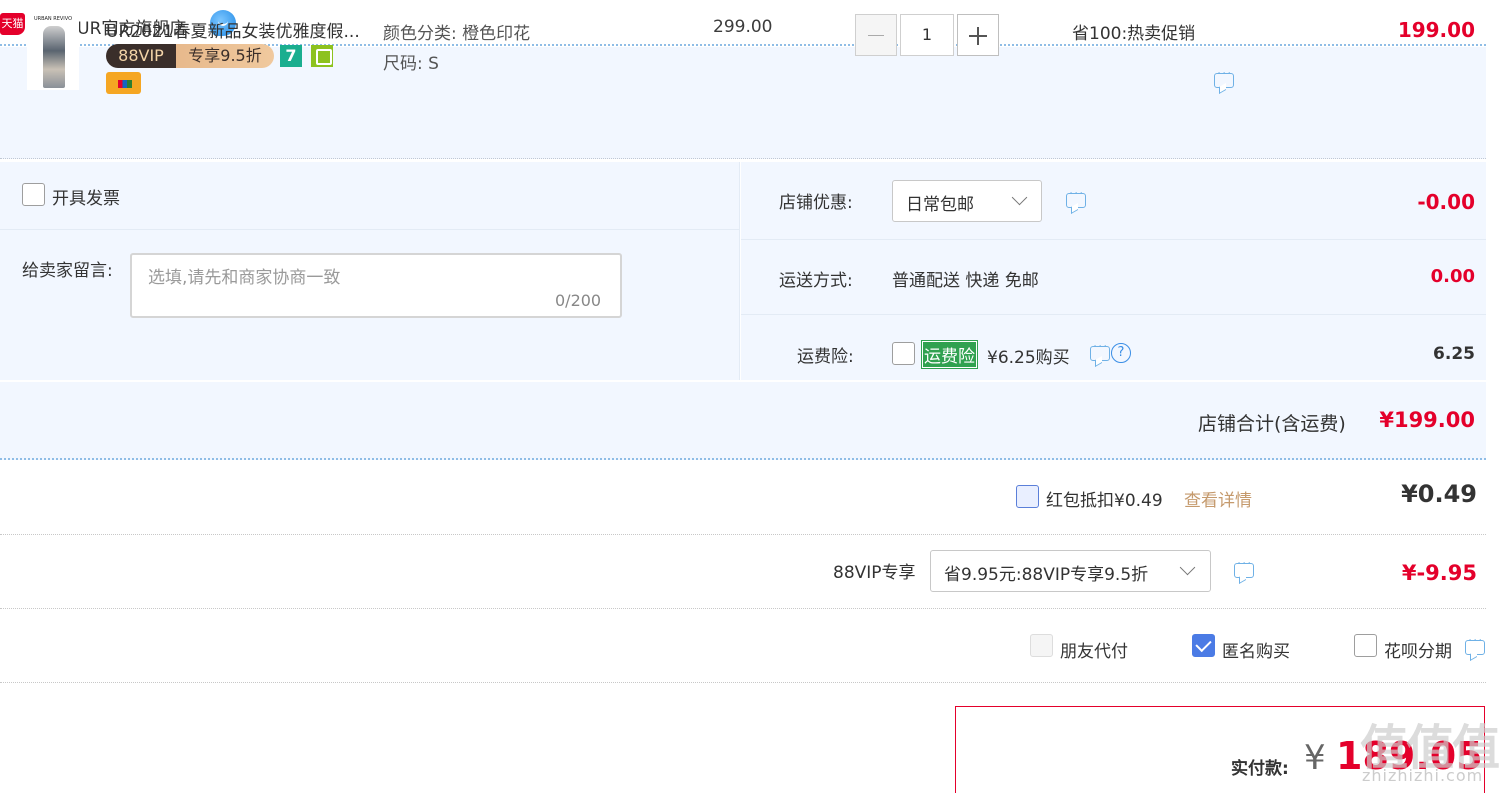  I want to click on vip-badge-right: 专享9.5折, so click(225, 56).